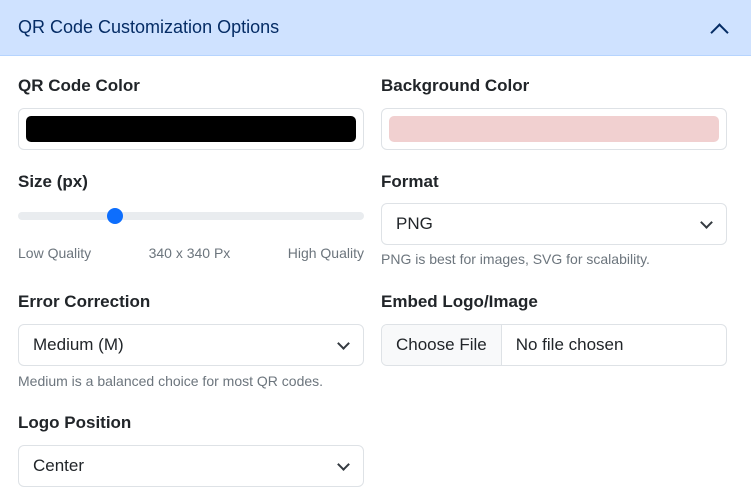 Image resolution: width=751 pixels, height=496 pixels. I want to click on size-value-text: 340 x 340 Px, so click(189, 253).